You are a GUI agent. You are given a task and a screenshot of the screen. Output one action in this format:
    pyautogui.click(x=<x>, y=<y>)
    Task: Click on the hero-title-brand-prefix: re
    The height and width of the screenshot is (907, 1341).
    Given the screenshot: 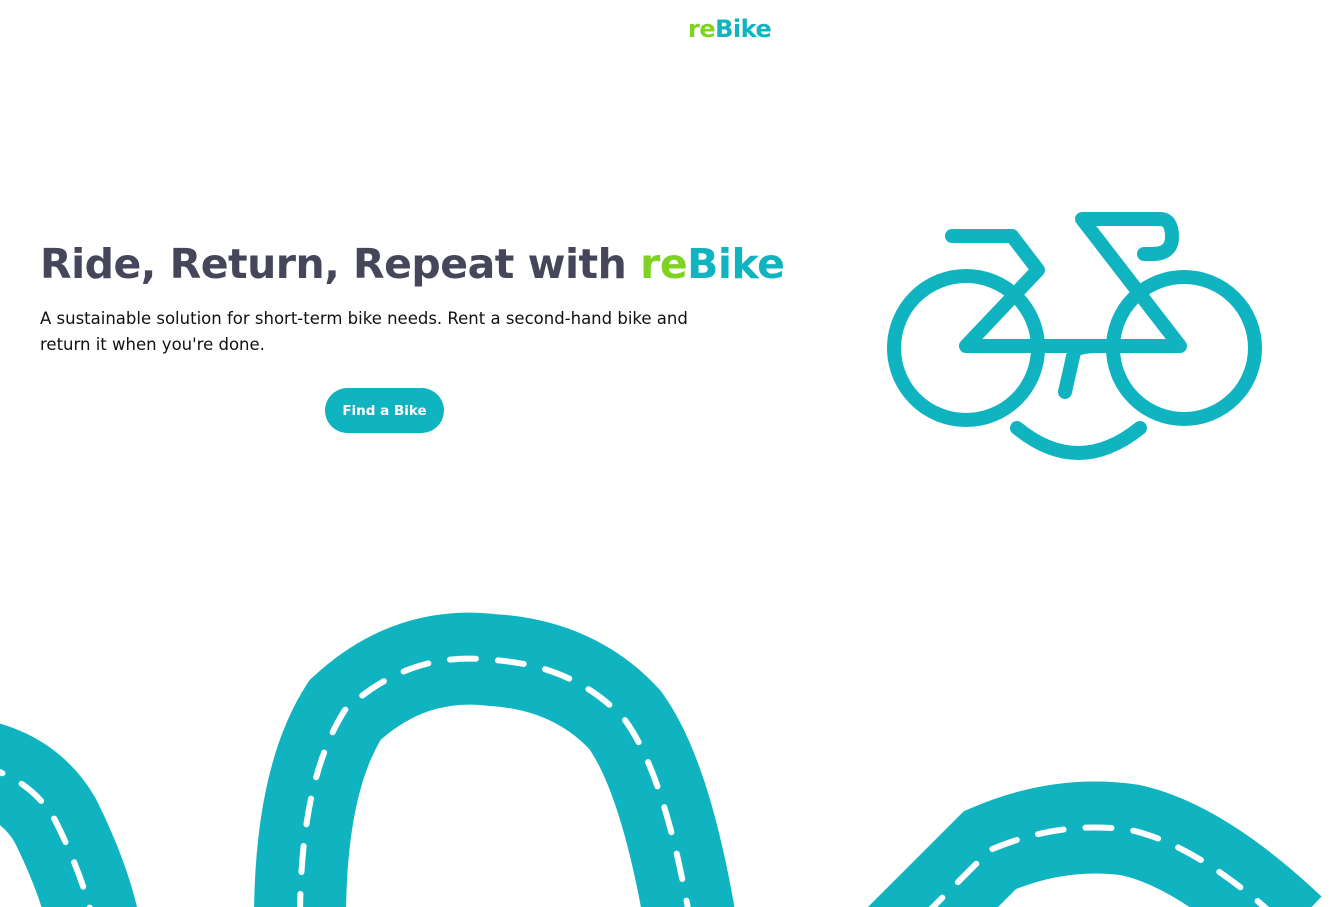 What is the action you would take?
    pyautogui.click(x=664, y=264)
    